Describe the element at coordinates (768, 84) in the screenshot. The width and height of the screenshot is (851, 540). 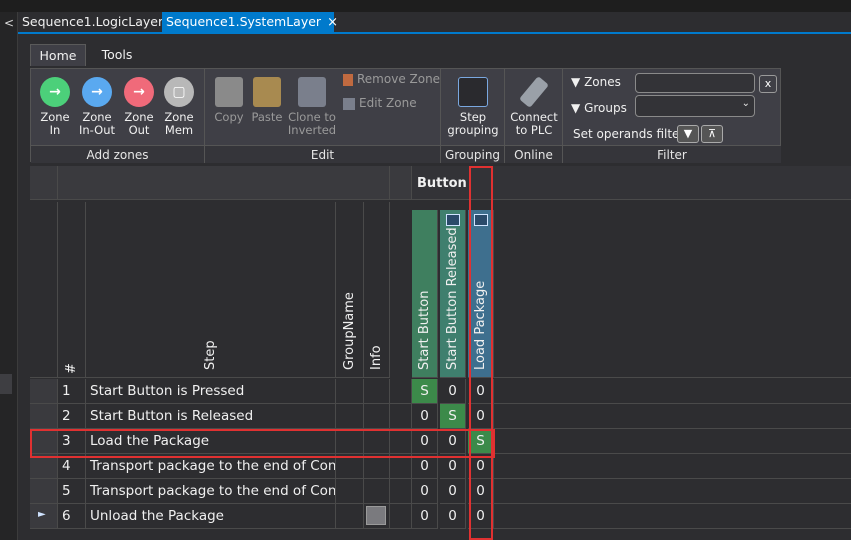
I see `clear-zones-button: x` at that location.